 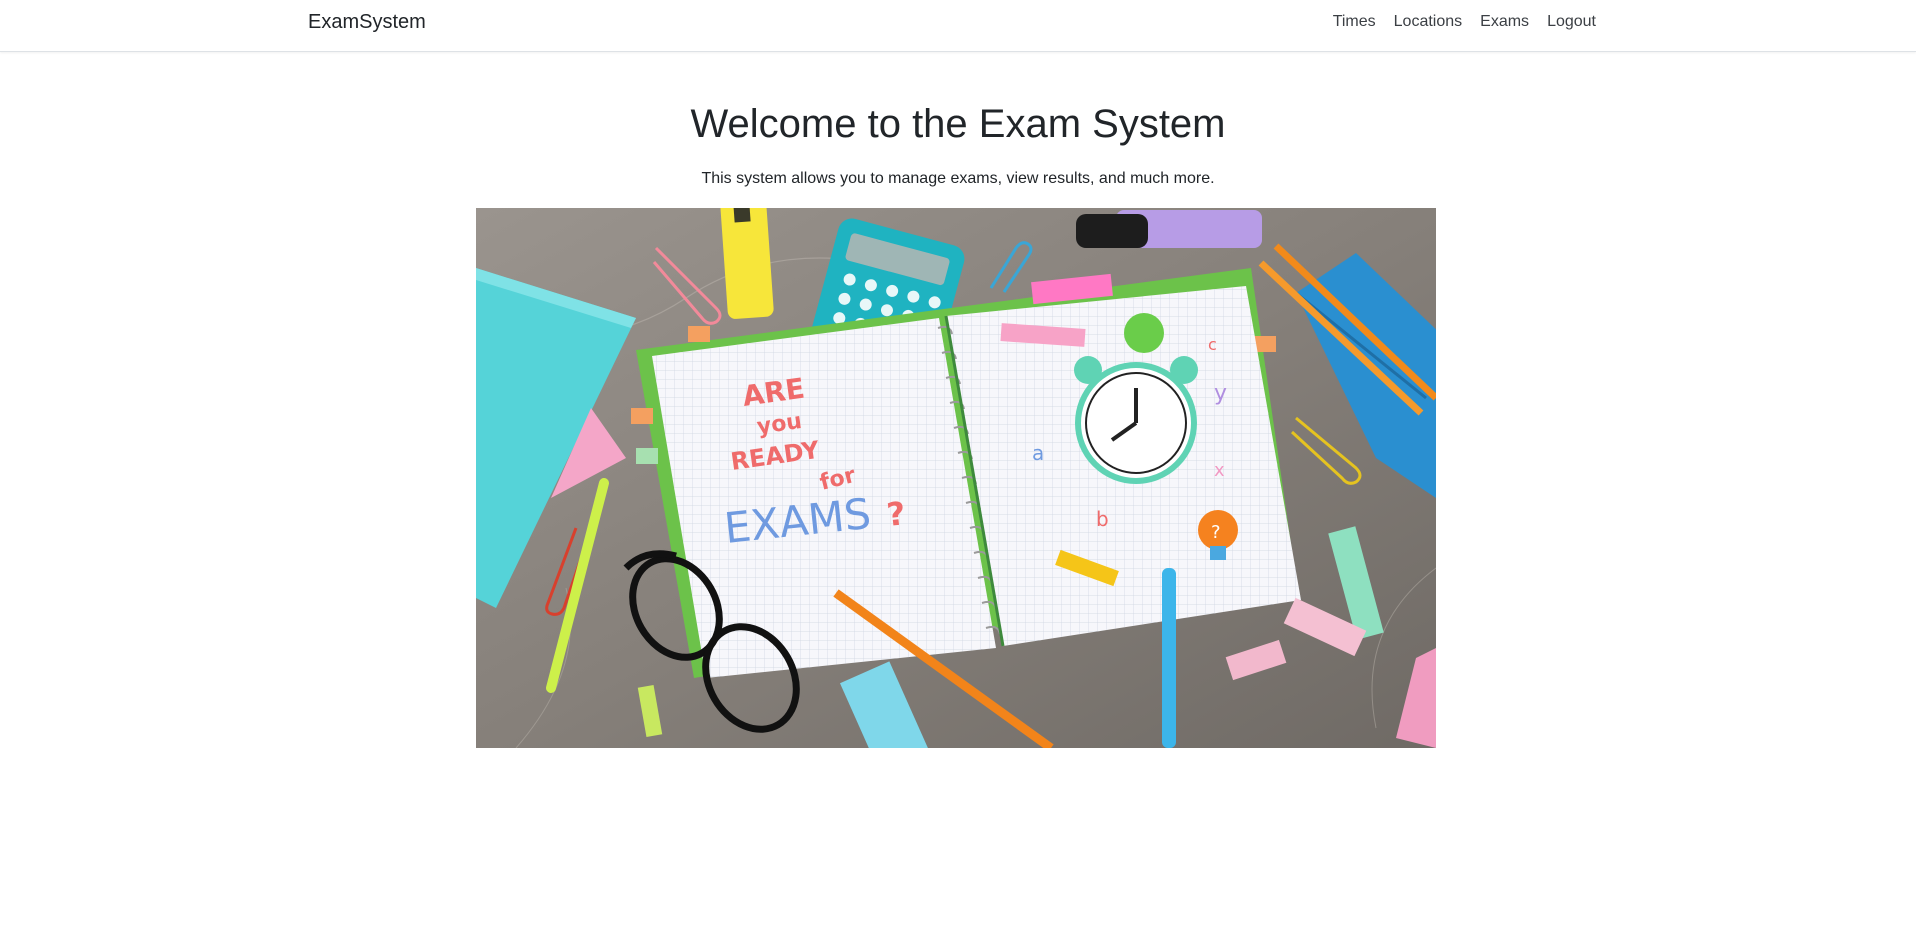 What do you see at coordinates (1169, 229) in the screenshot?
I see `purple-marker` at bounding box center [1169, 229].